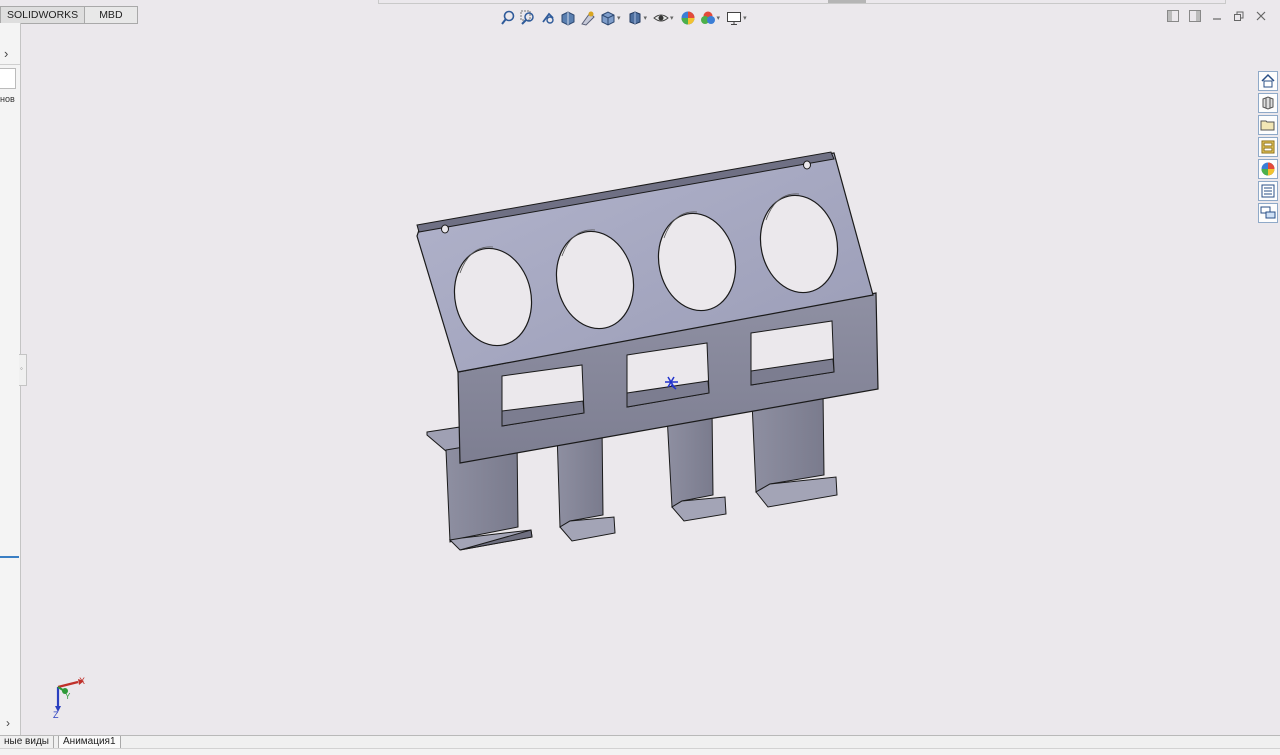 The height and width of the screenshot is (755, 1280). Describe the element at coordinates (734, 18) in the screenshot. I see `view-settings-icon` at that location.